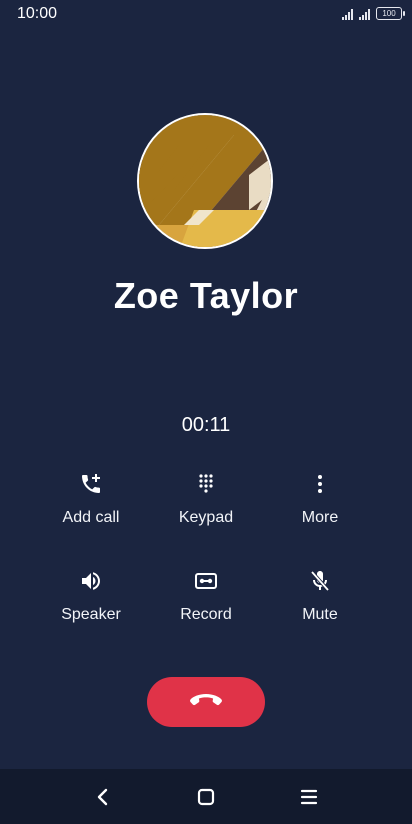 This screenshot has height=824, width=412. Describe the element at coordinates (320, 595) in the screenshot. I see `mute-button: Mute` at that location.